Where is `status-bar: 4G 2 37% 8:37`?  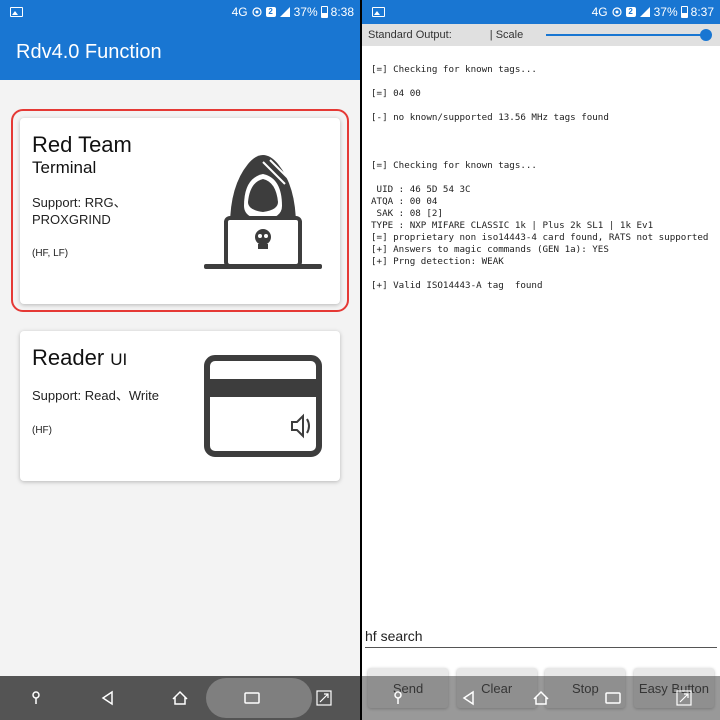 status-bar: 4G 2 37% 8:37 is located at coordinates (541, 12).